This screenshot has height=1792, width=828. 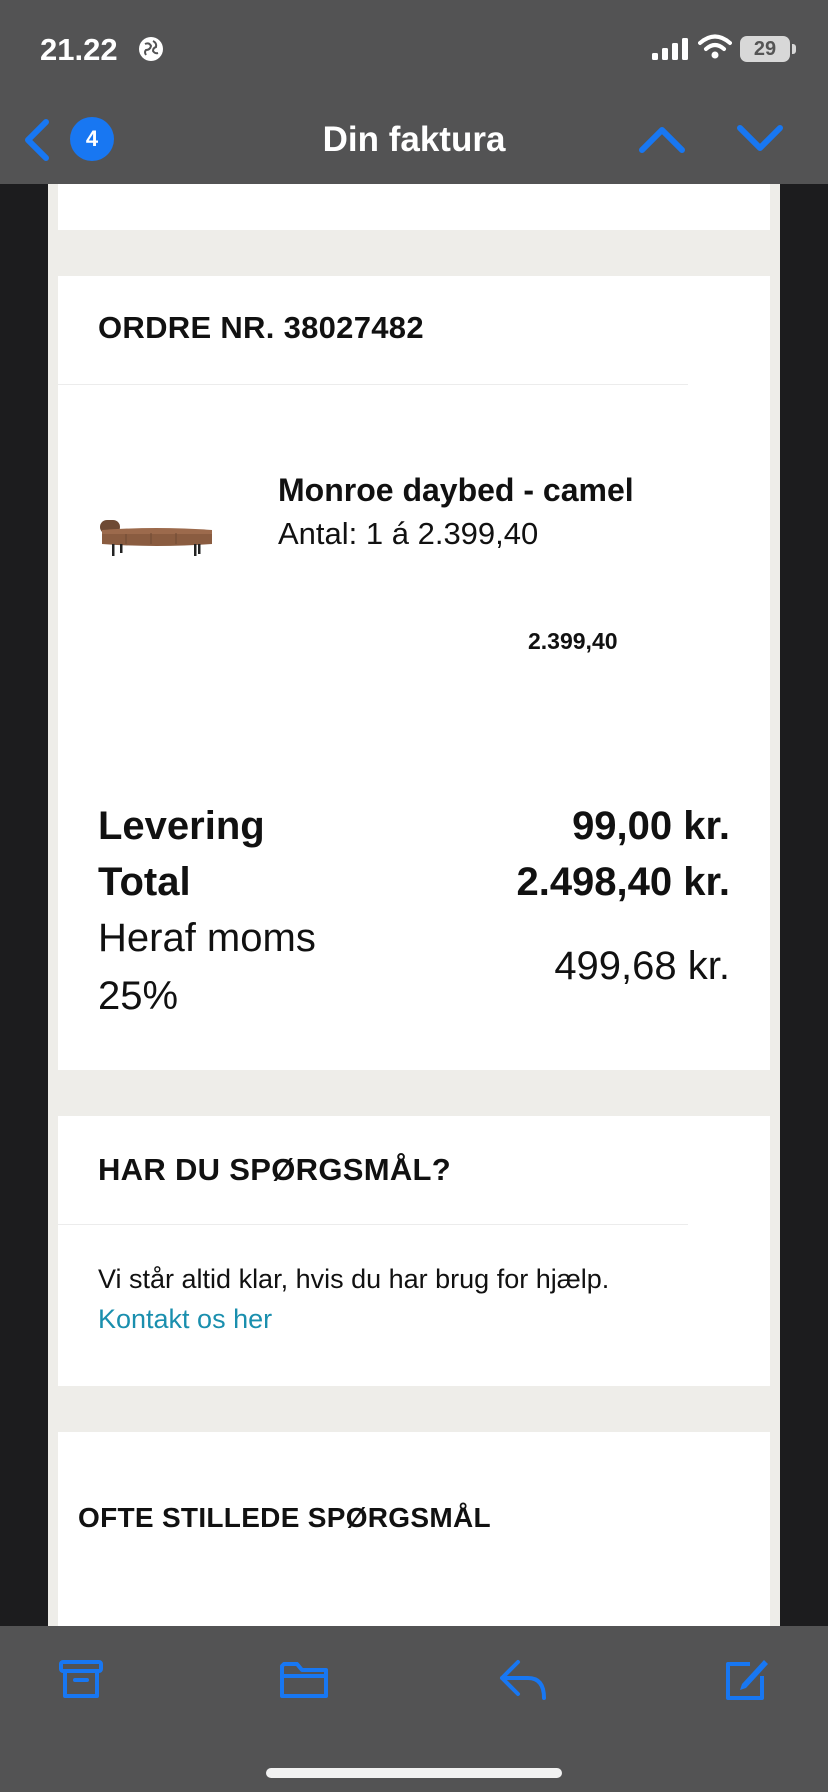 I want to click on next-message-chevron-down-icon, so click(x=760, y=139).